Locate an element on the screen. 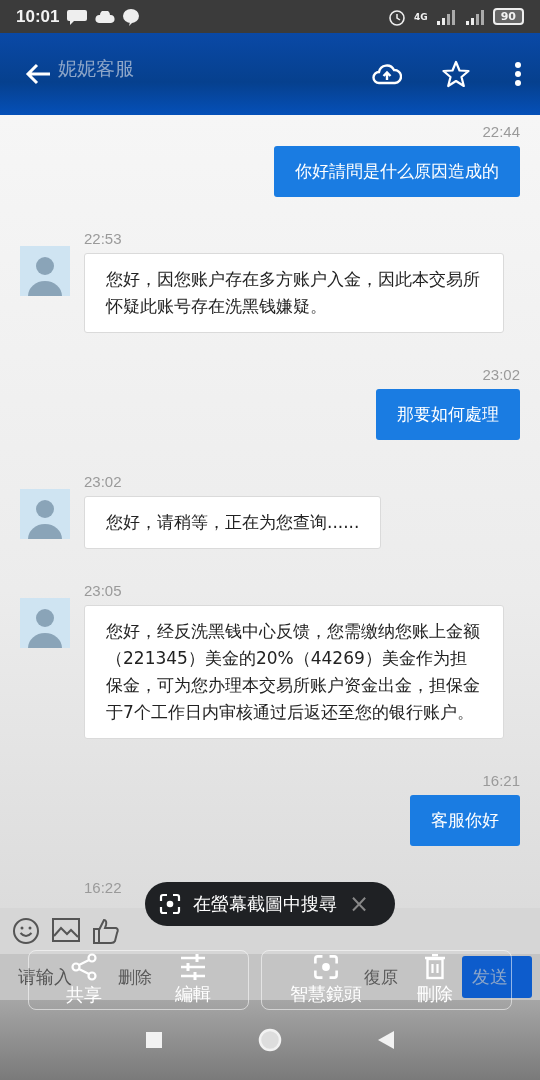 The height and width of the screenshot is (1080, 540). sent-message-bubble: 那要如何處理 is located at coordinates (448, 414).